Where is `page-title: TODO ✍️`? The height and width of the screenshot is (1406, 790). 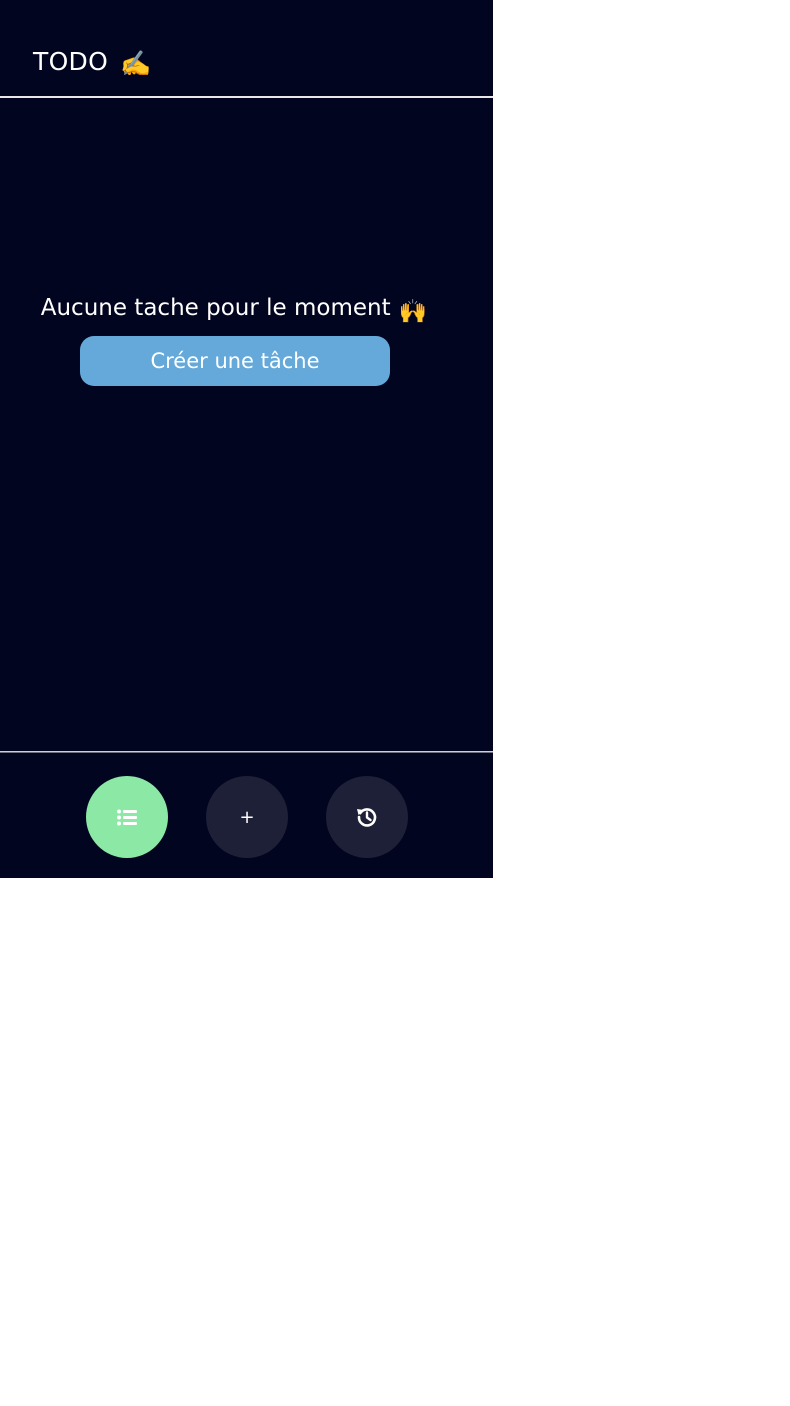
page-title: TODO ✍️ is located at coordinates (92, 63).